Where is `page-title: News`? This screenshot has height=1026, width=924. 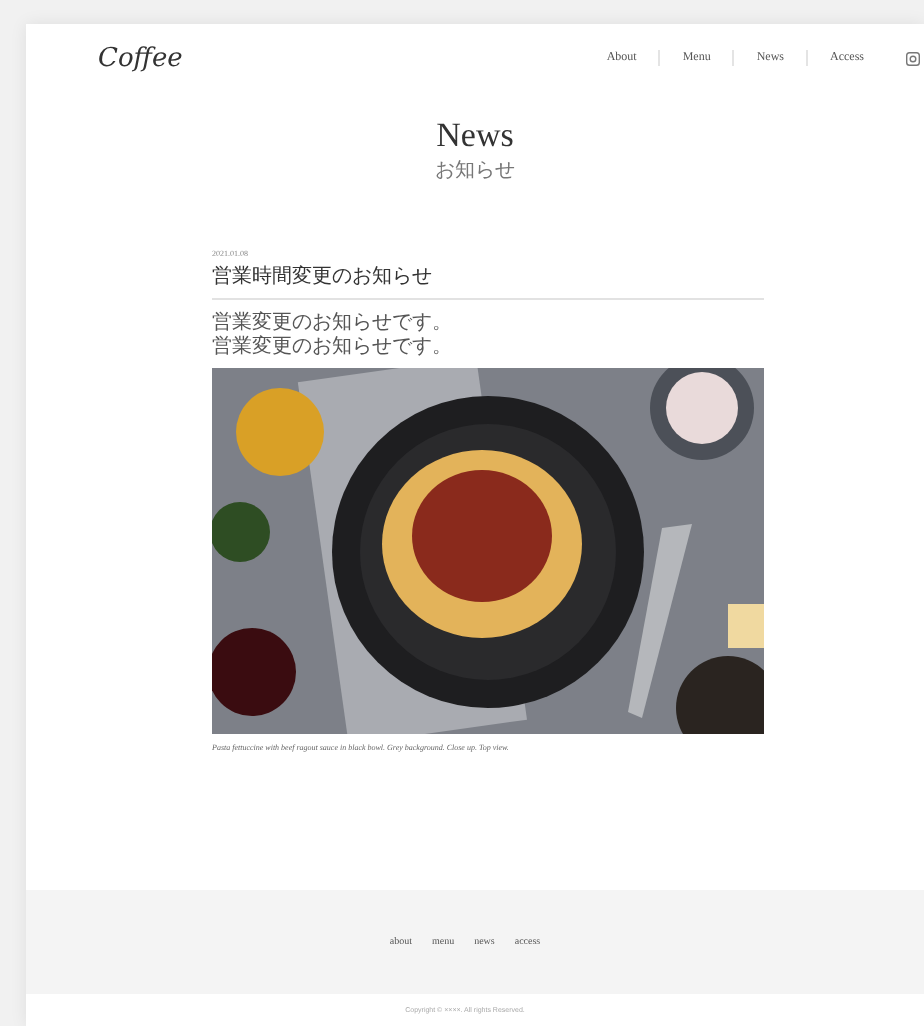 page-title: News is located at coordinates (475, 136).